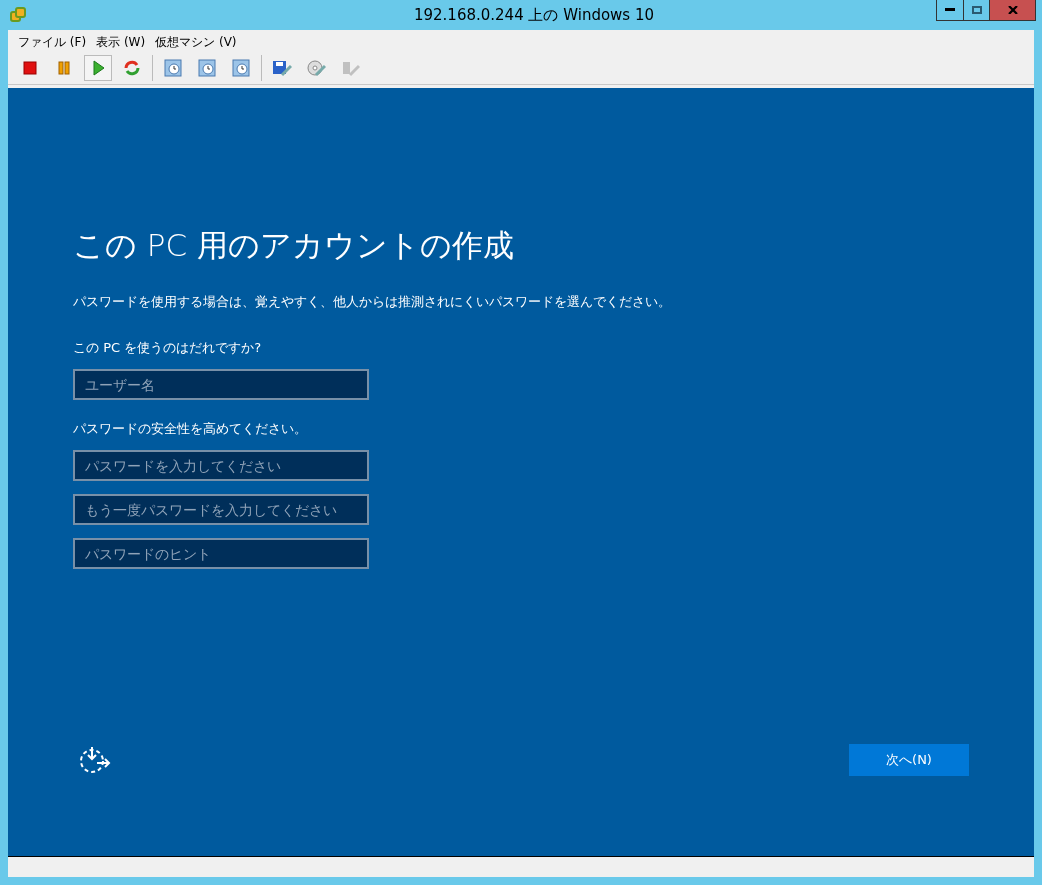  What do you see at coordinates (976, 10) in the screenshot?
I see `maximize-icon` at bounding box center [976, 10].